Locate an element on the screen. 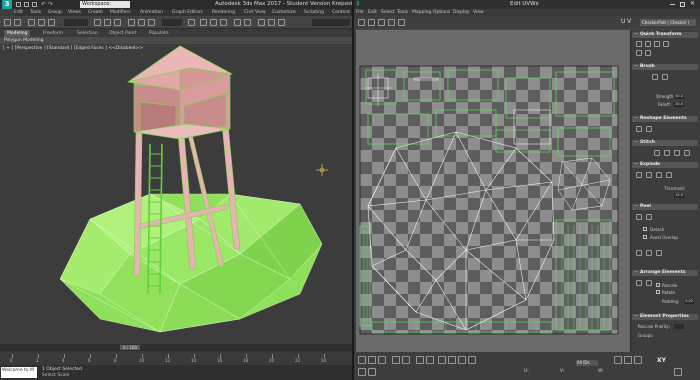 Image resolution: width=700 pixels, height=380 pixels. rect-select-icon is located at coordinates (117, 22).